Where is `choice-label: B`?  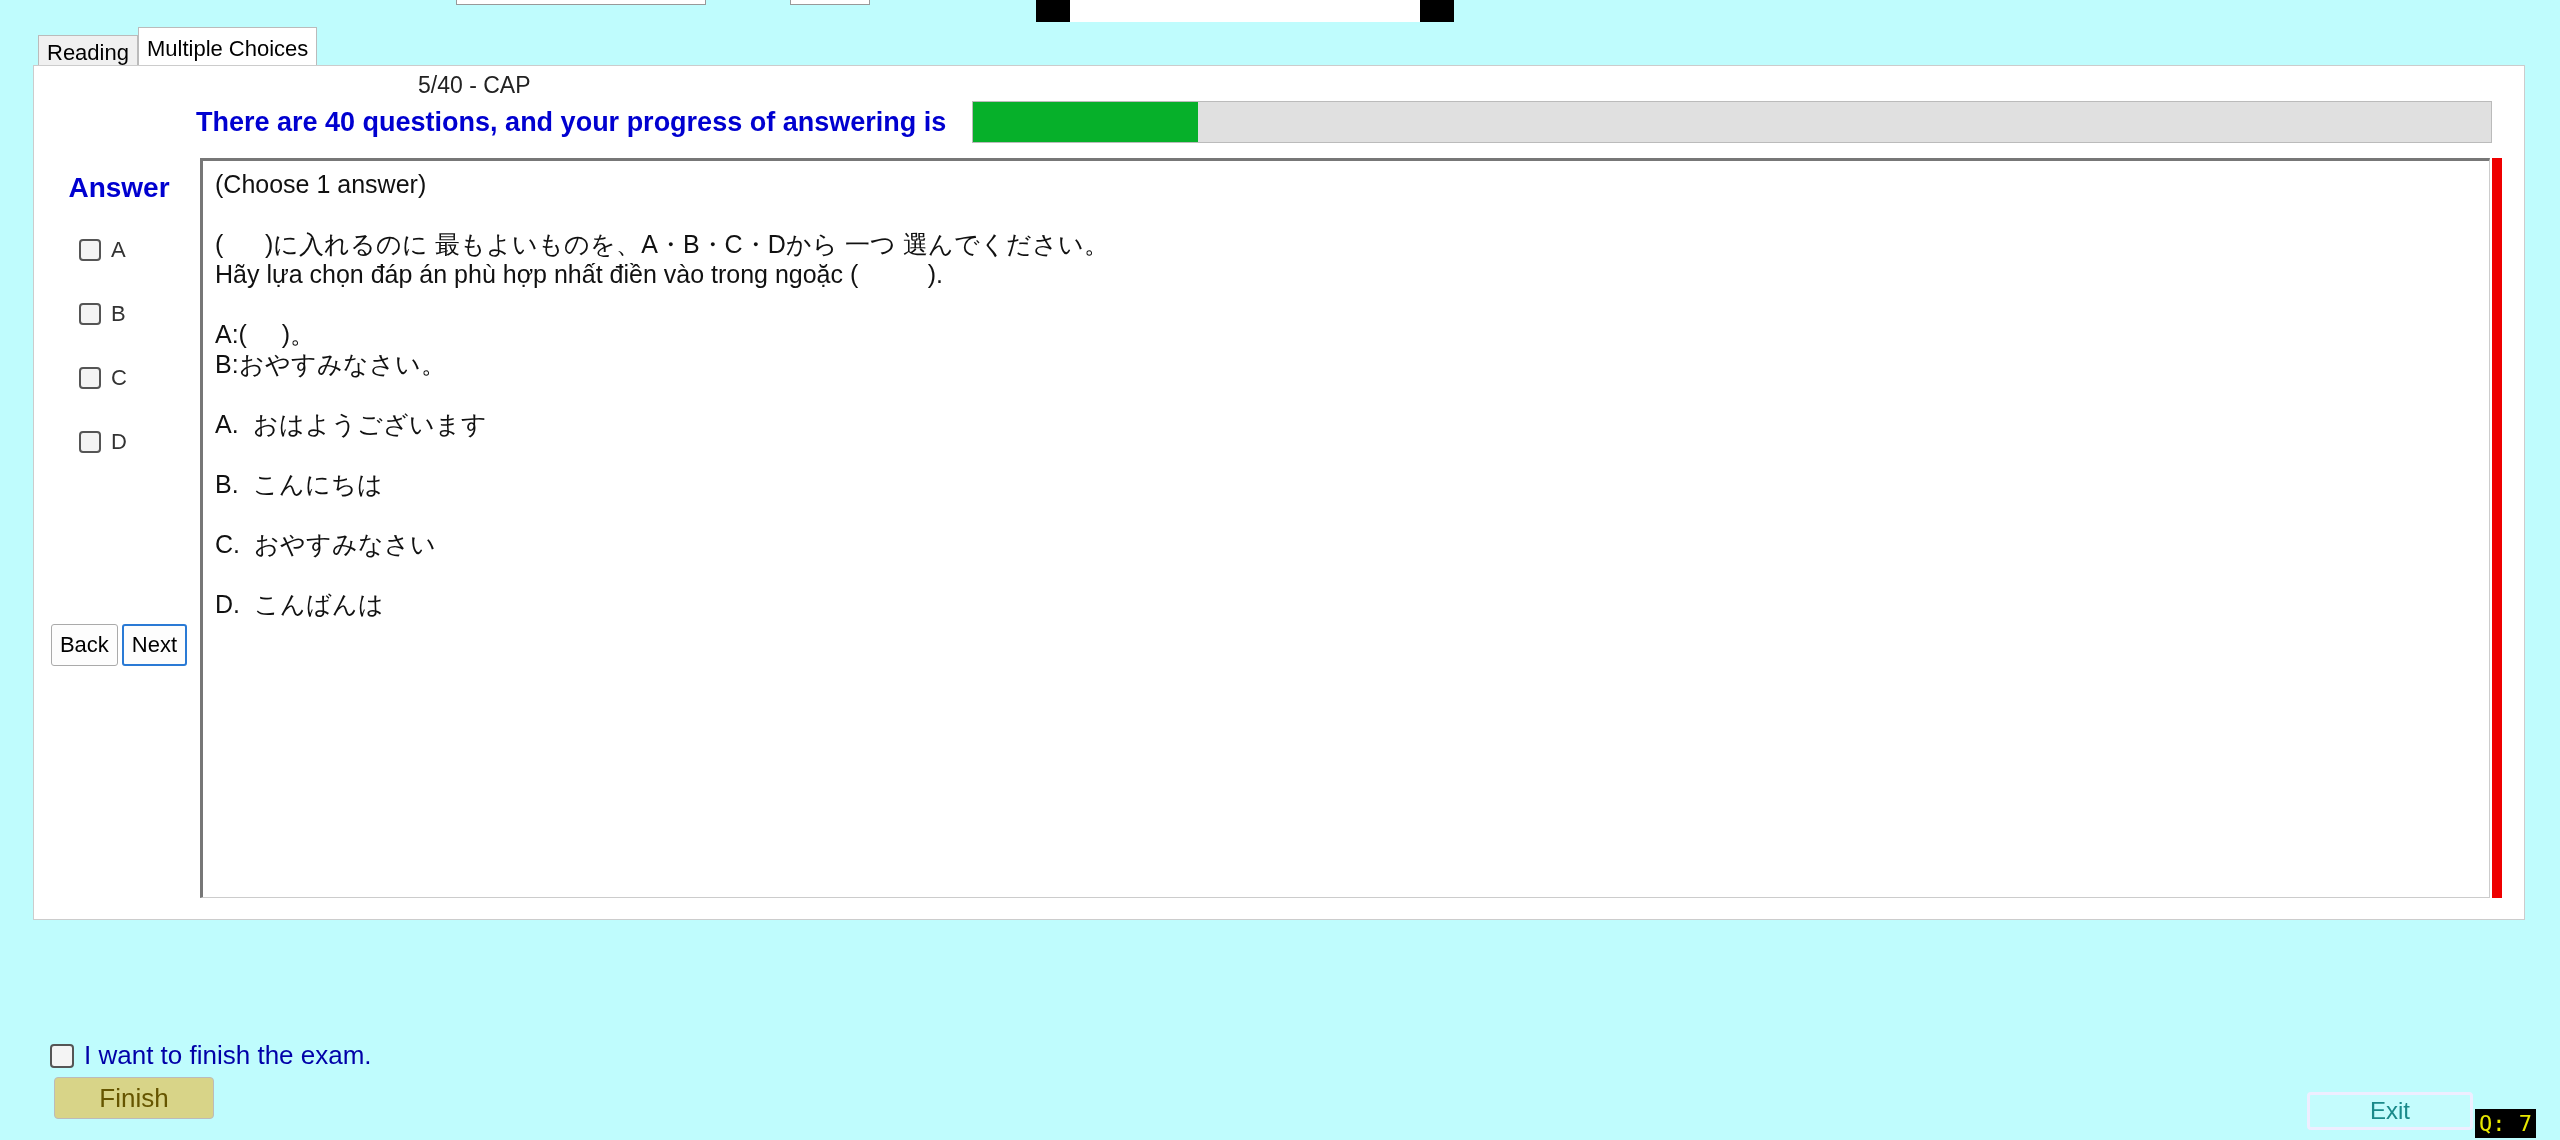 choice-label: B is located at coordinates (118, 314).